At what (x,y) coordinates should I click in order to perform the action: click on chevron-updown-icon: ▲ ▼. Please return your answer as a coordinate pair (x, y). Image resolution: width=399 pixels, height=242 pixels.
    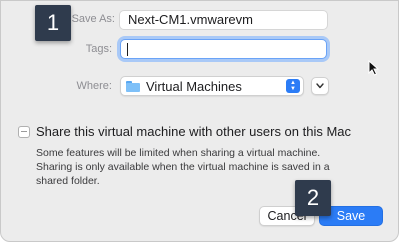
    Looking at the image, I should click on (293, 86).